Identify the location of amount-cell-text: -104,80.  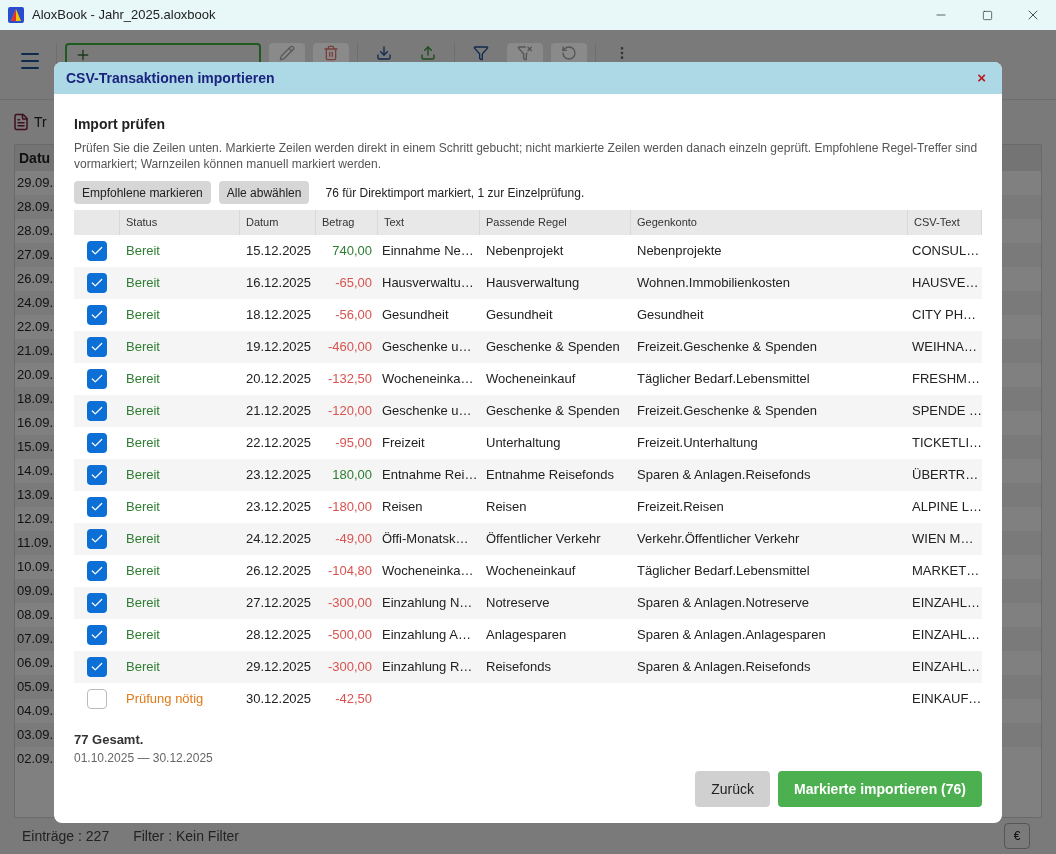
(349, 571).